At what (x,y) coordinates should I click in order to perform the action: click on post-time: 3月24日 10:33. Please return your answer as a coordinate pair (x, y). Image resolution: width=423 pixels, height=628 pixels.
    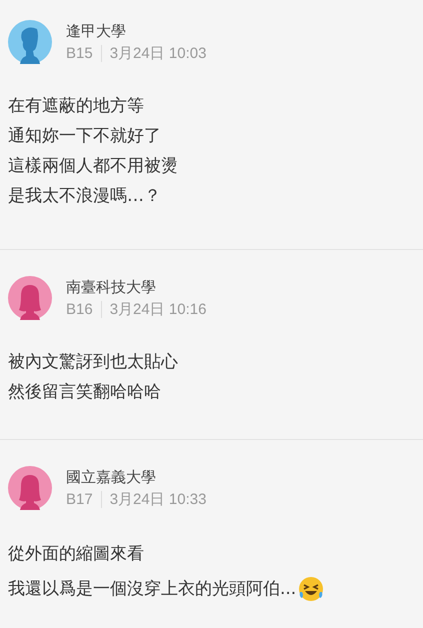
    Looking at the image, I should click on (158, 499).